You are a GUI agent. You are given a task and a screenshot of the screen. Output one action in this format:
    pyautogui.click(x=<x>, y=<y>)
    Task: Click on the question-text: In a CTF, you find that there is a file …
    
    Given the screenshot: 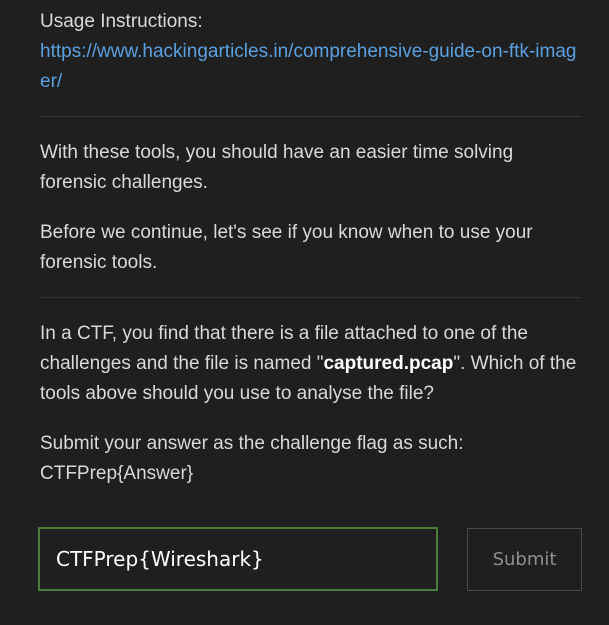 What is the action you would take?
    pyautogui.click(x=310, y=364)
    